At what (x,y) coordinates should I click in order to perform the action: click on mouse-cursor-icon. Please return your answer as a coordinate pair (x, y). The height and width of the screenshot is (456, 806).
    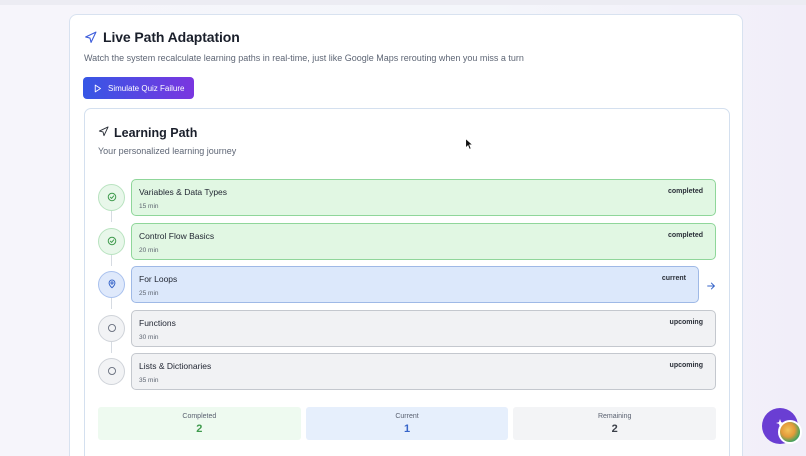
    Looking at the image, I should click on (469, 146).